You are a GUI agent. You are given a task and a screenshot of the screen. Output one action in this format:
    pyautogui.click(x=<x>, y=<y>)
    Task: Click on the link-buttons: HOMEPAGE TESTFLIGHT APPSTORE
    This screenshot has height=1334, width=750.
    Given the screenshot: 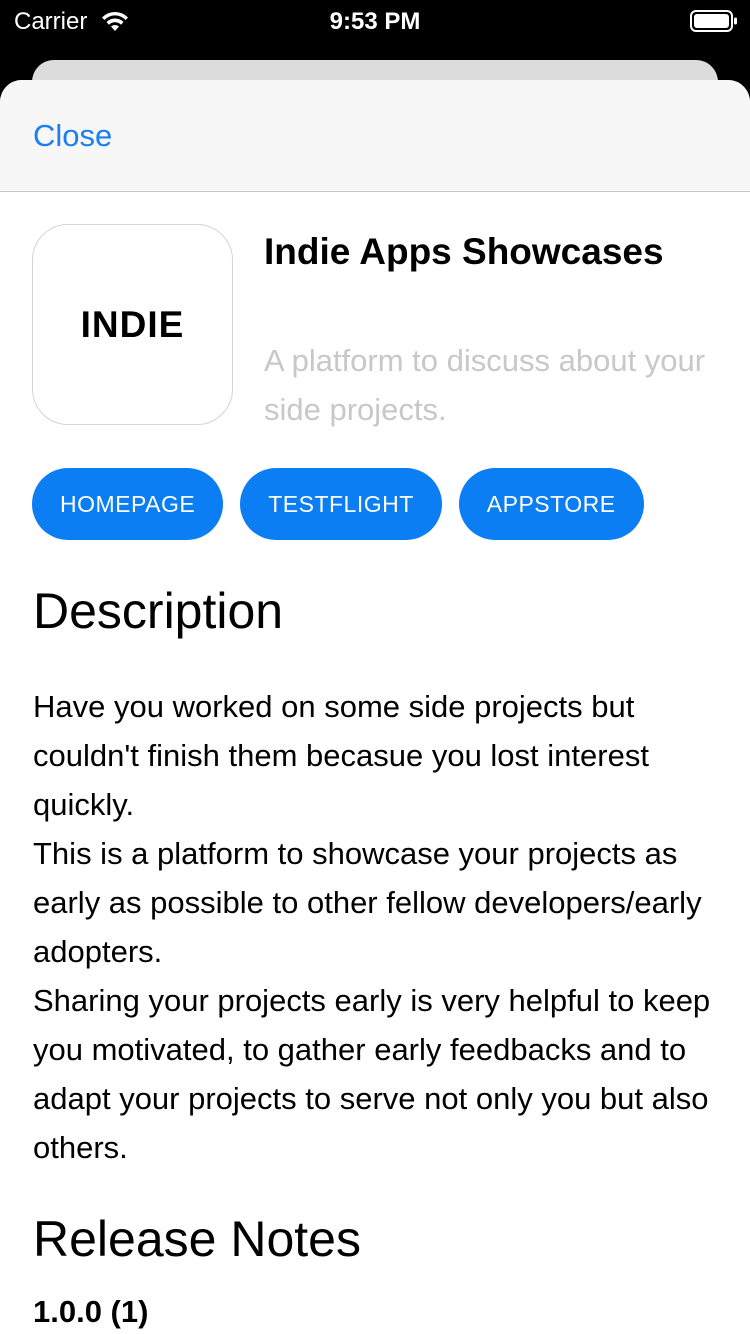 What is the action you would take?
    pyautogui.click(x=338, y=504)
    